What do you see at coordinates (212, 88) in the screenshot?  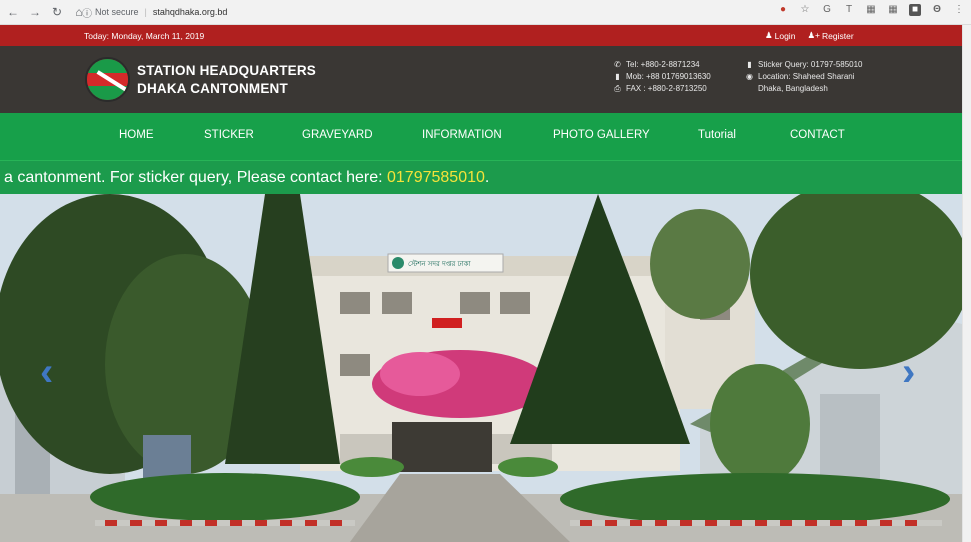 I see `site-title-line2: DHAKA CANTONMENT` at bounding box center [212, 88].